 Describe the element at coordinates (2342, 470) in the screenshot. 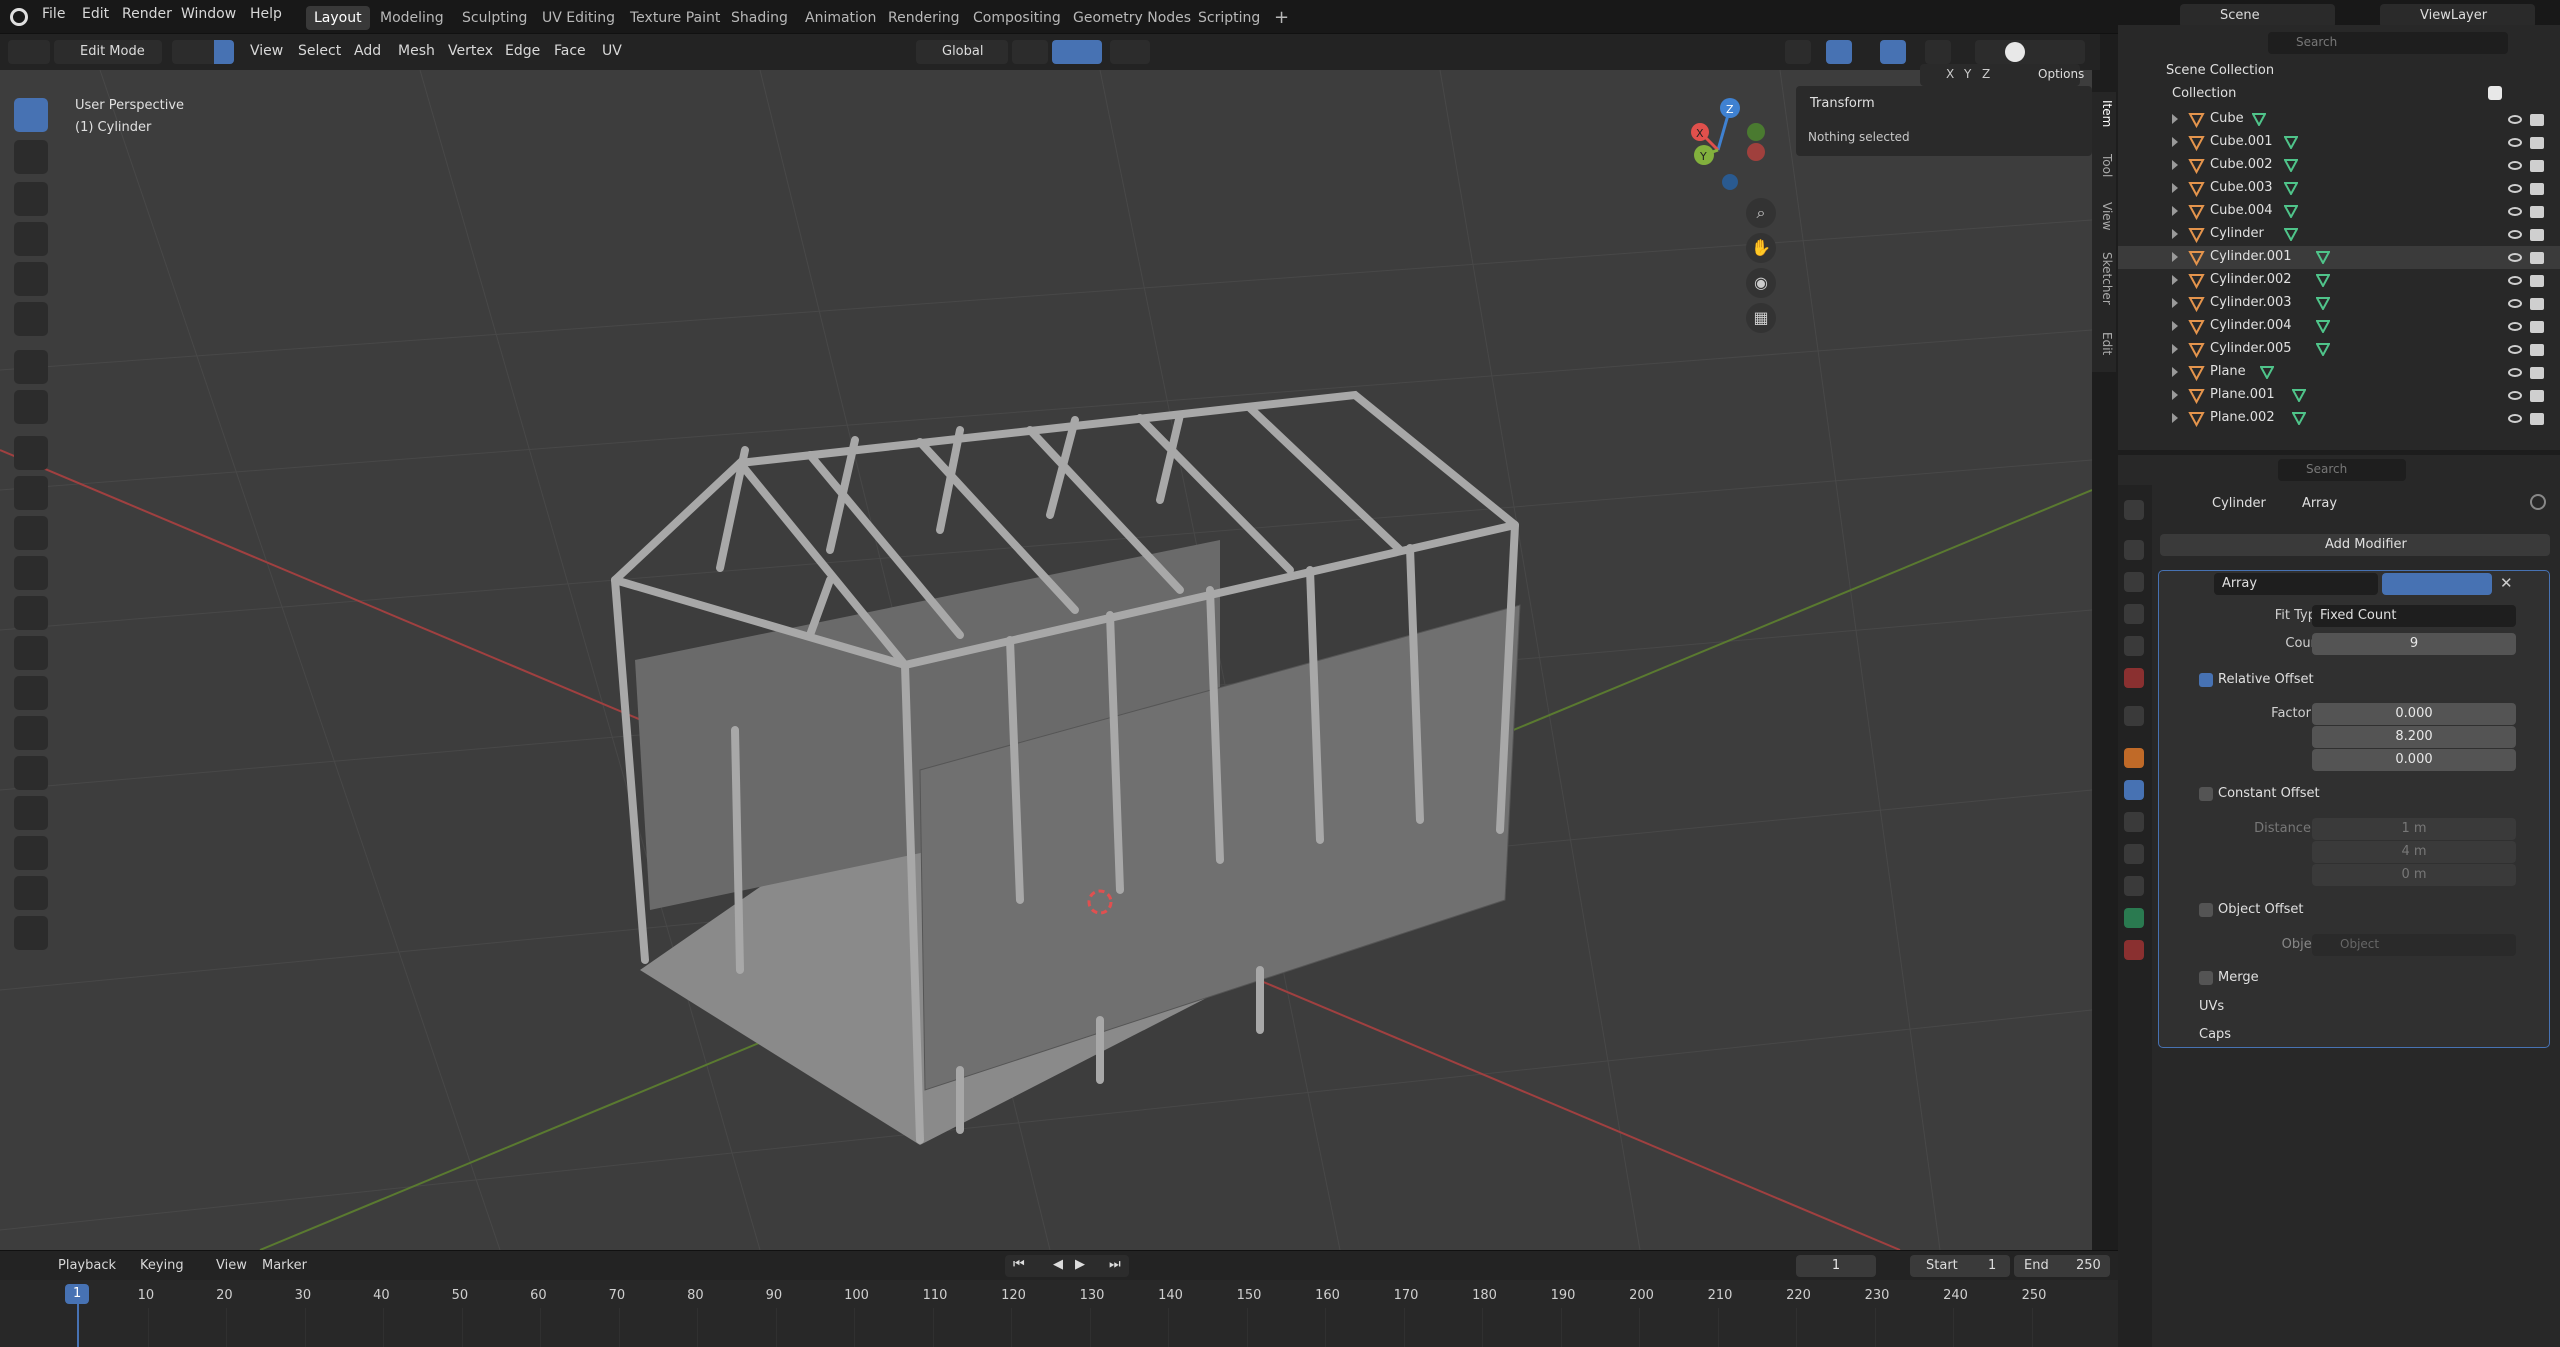

I see `properties-search-input: Search` at that location.